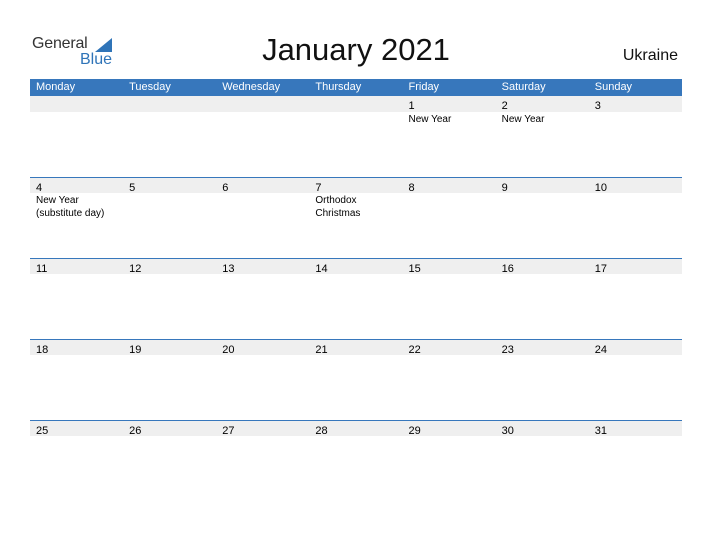 The width and height of the screenshot is (712, 550). What do you see at coordinates (542, 186) in the screenshot?
I see `day-cell: 9` at bounding box center [542, 186].